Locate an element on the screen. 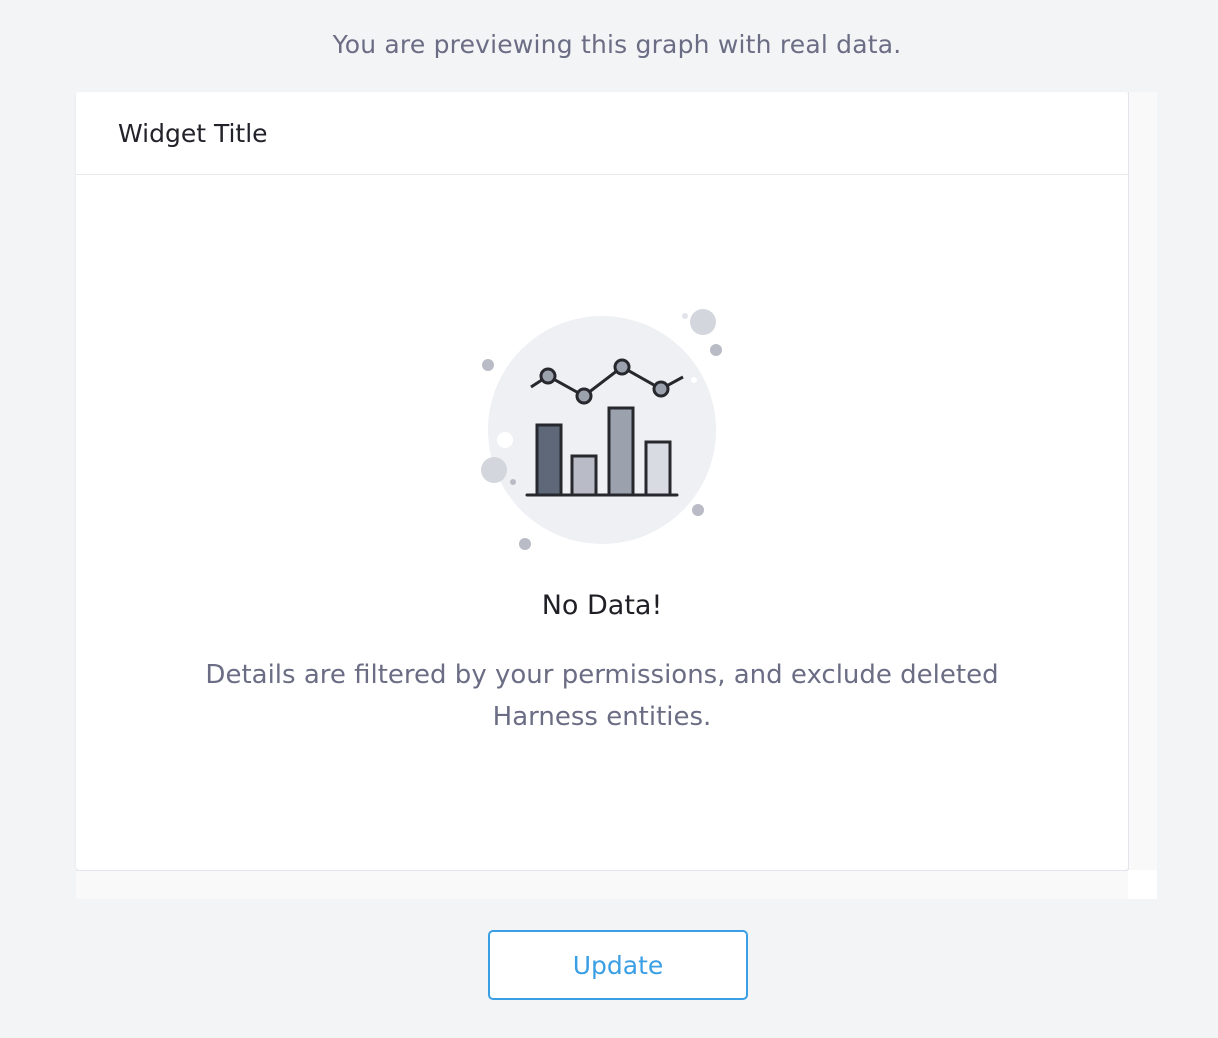 Image resolution: width=1218 pixels, height=1038 pixels. widget-title: Widget Title is located at coordinates (193, 133).